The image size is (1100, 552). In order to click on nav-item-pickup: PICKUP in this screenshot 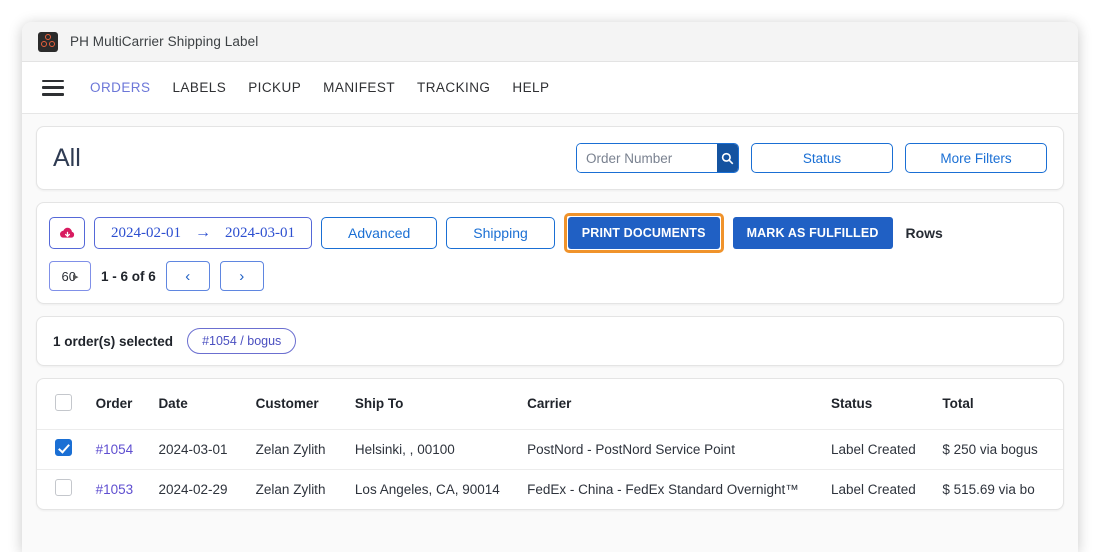, I will do `click(274, 87)`.